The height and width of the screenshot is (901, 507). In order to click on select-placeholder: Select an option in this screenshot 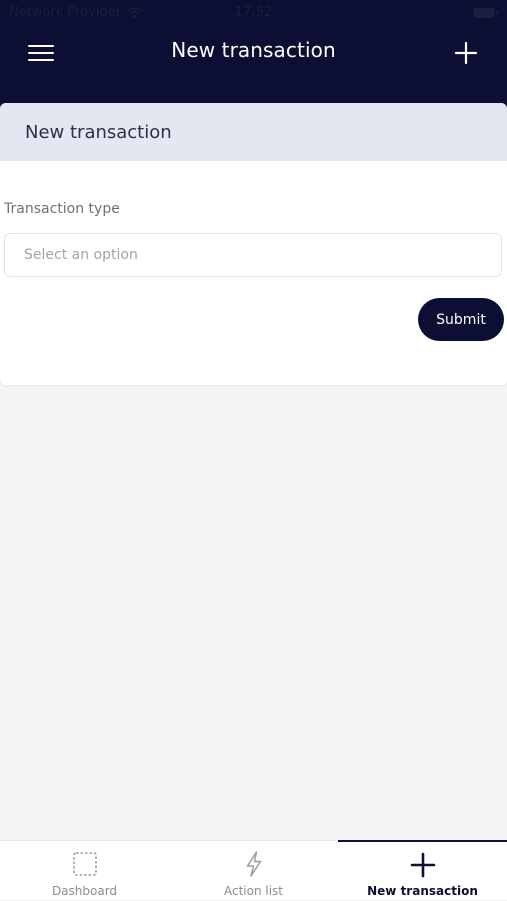, I will do `click(81, 255)`.